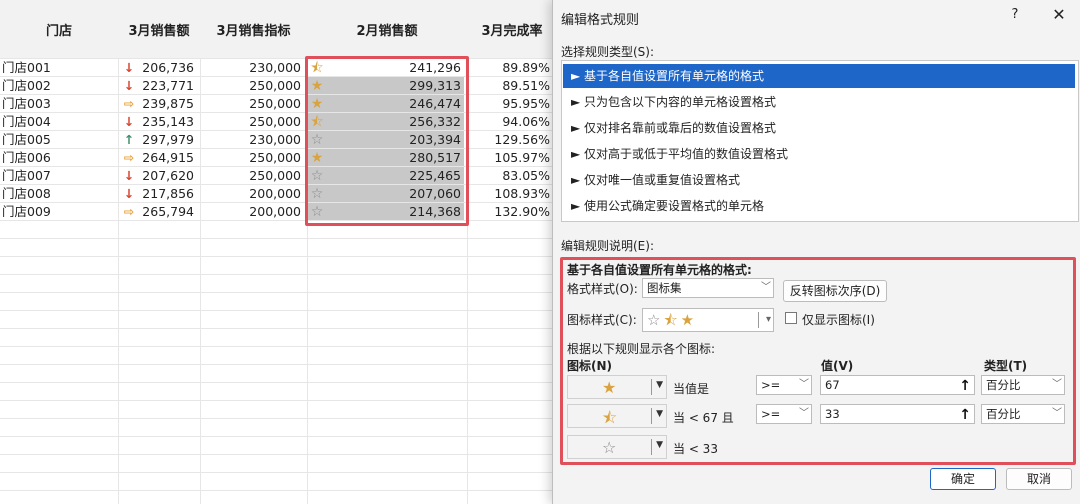 The image size is (1080, 504). What do you see at coordinates (1023, 385) in the screenshot?
I see `rule-1-type-select: 百分比 ﹀` at bounding box center [1023, 385].